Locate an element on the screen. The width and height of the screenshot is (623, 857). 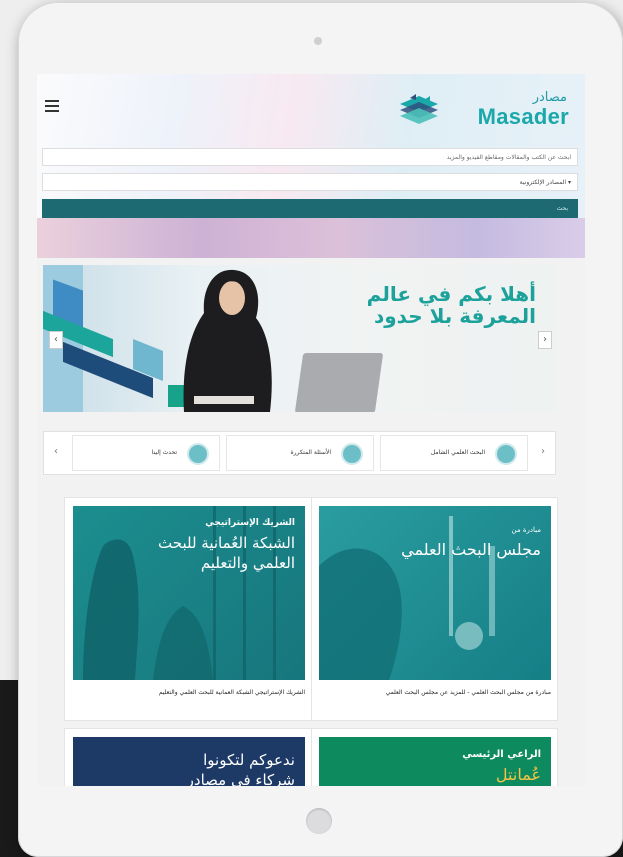
card-overlay-big: شركاء في مصادر is located at coordinates (240, 778).